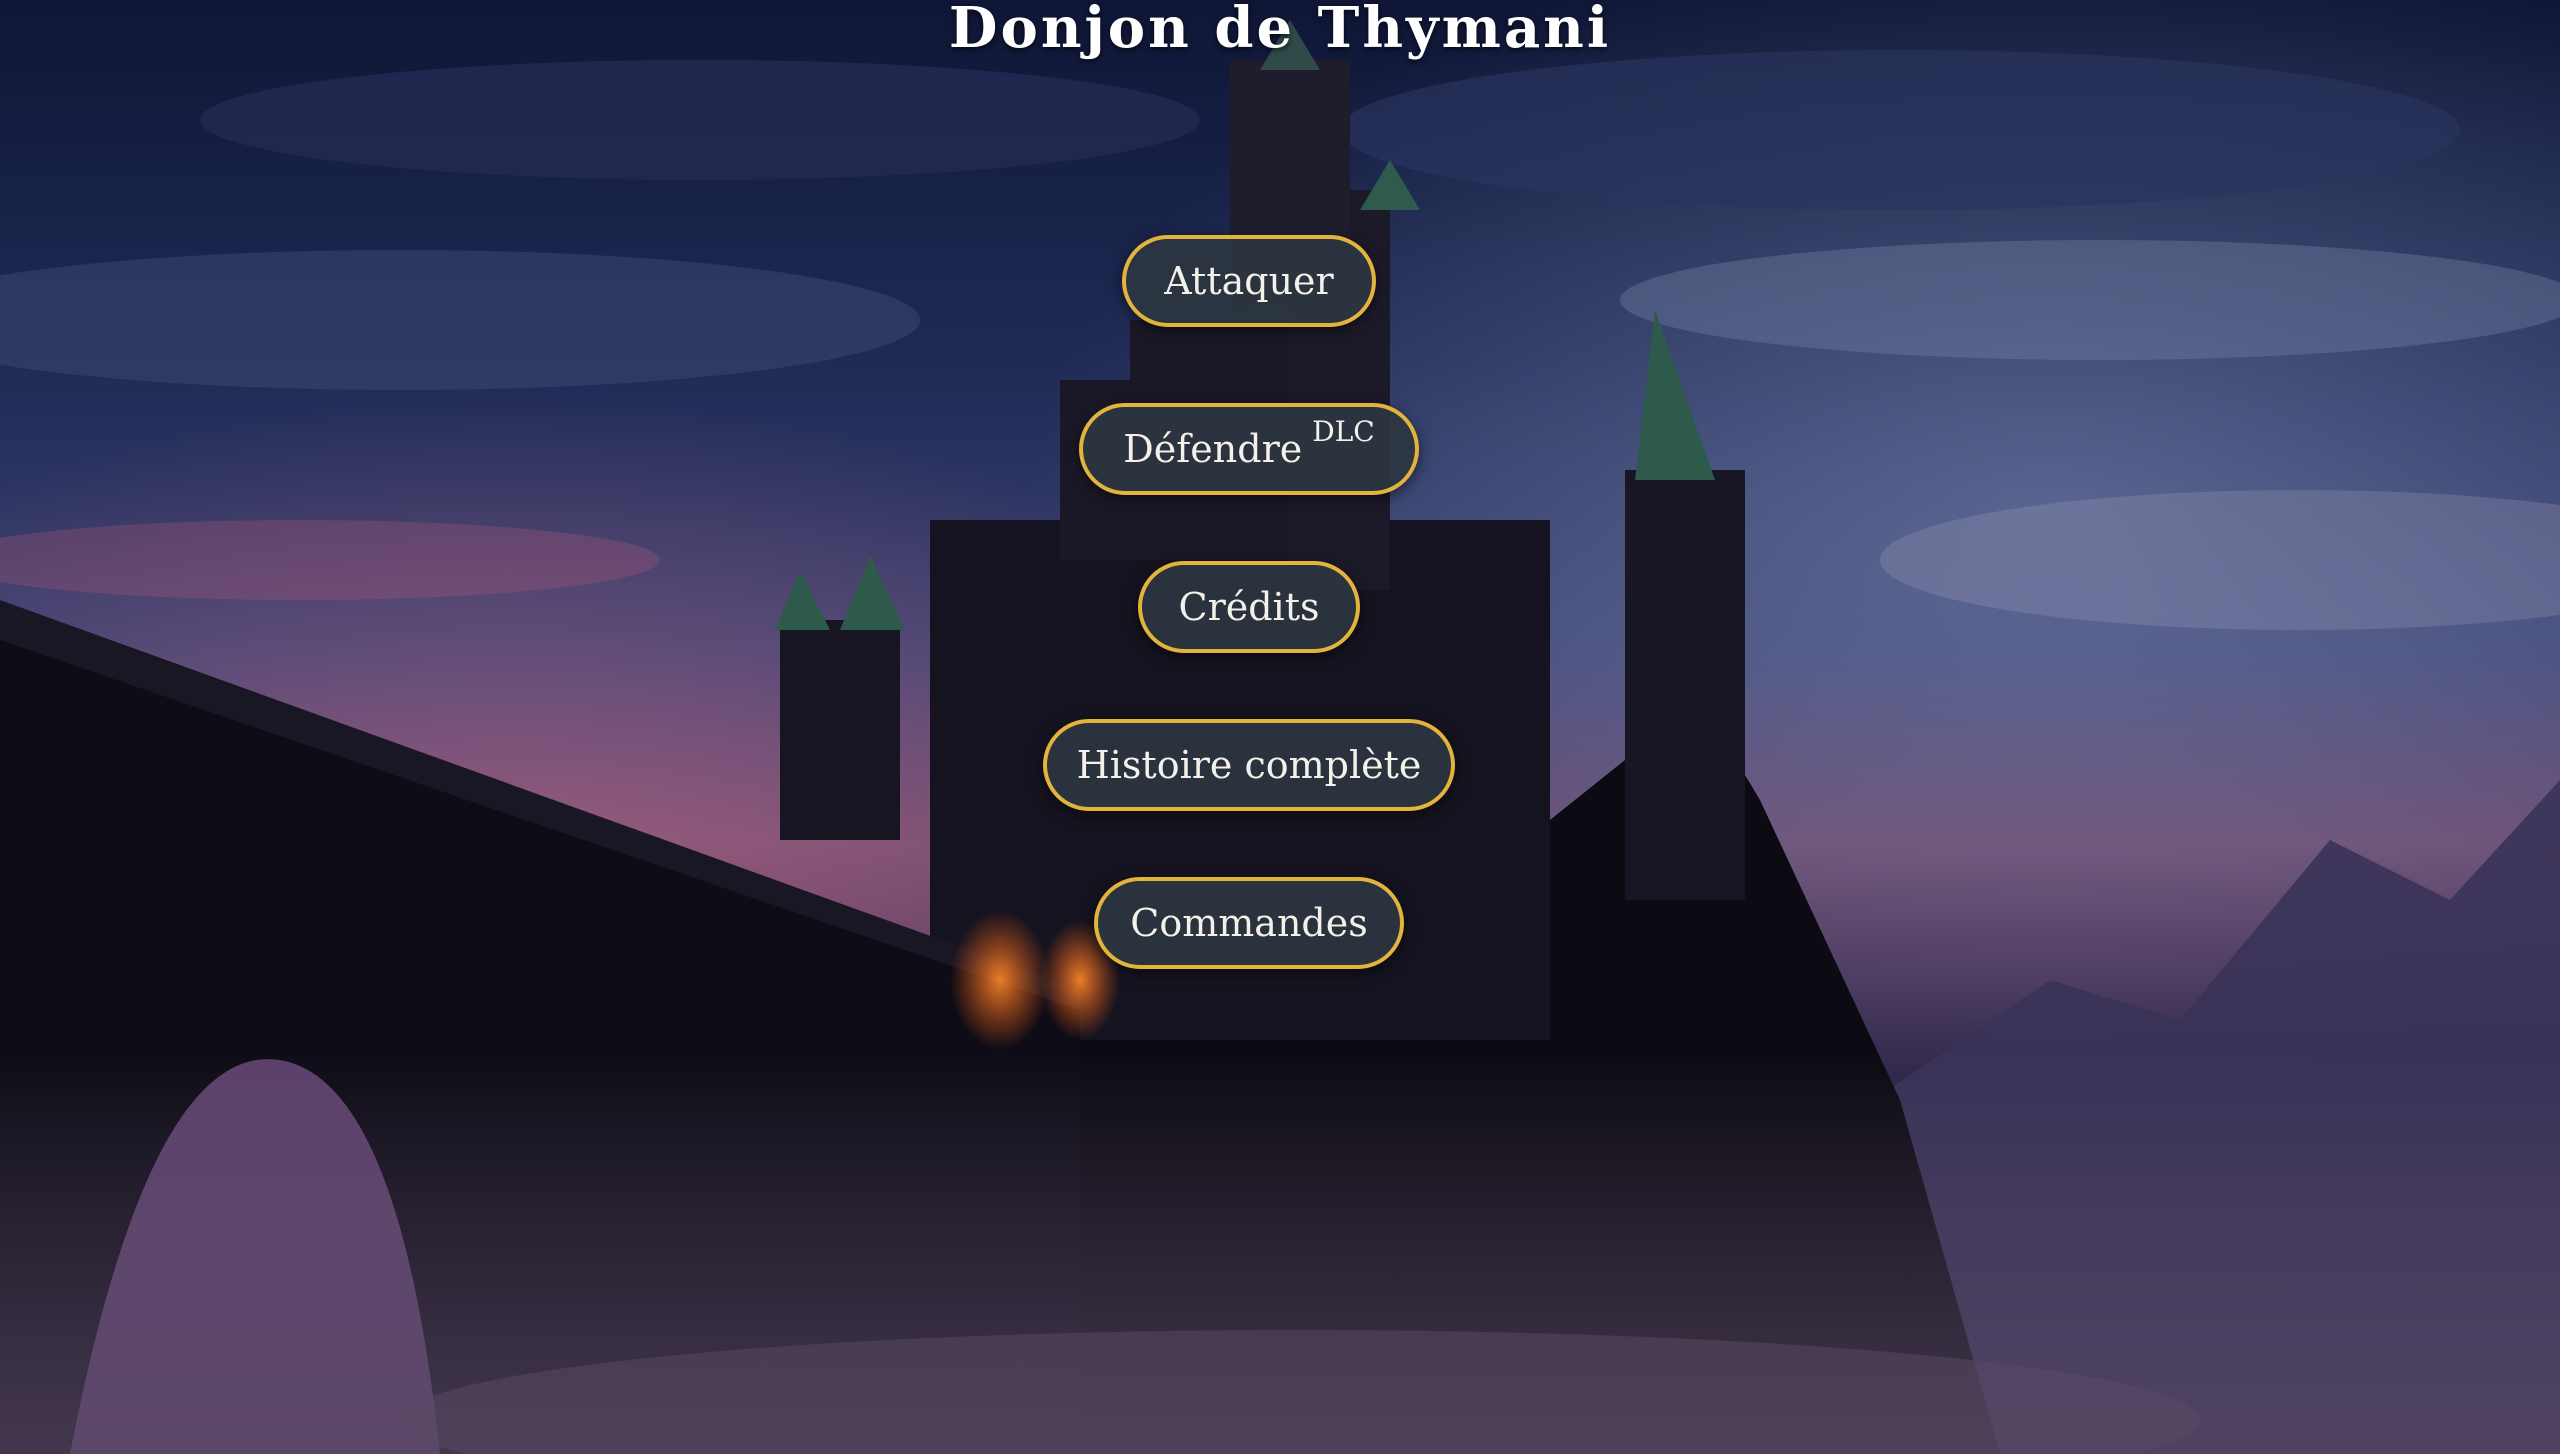  I want to click on full-story-button: Histoire complète, so click(1249, 765).